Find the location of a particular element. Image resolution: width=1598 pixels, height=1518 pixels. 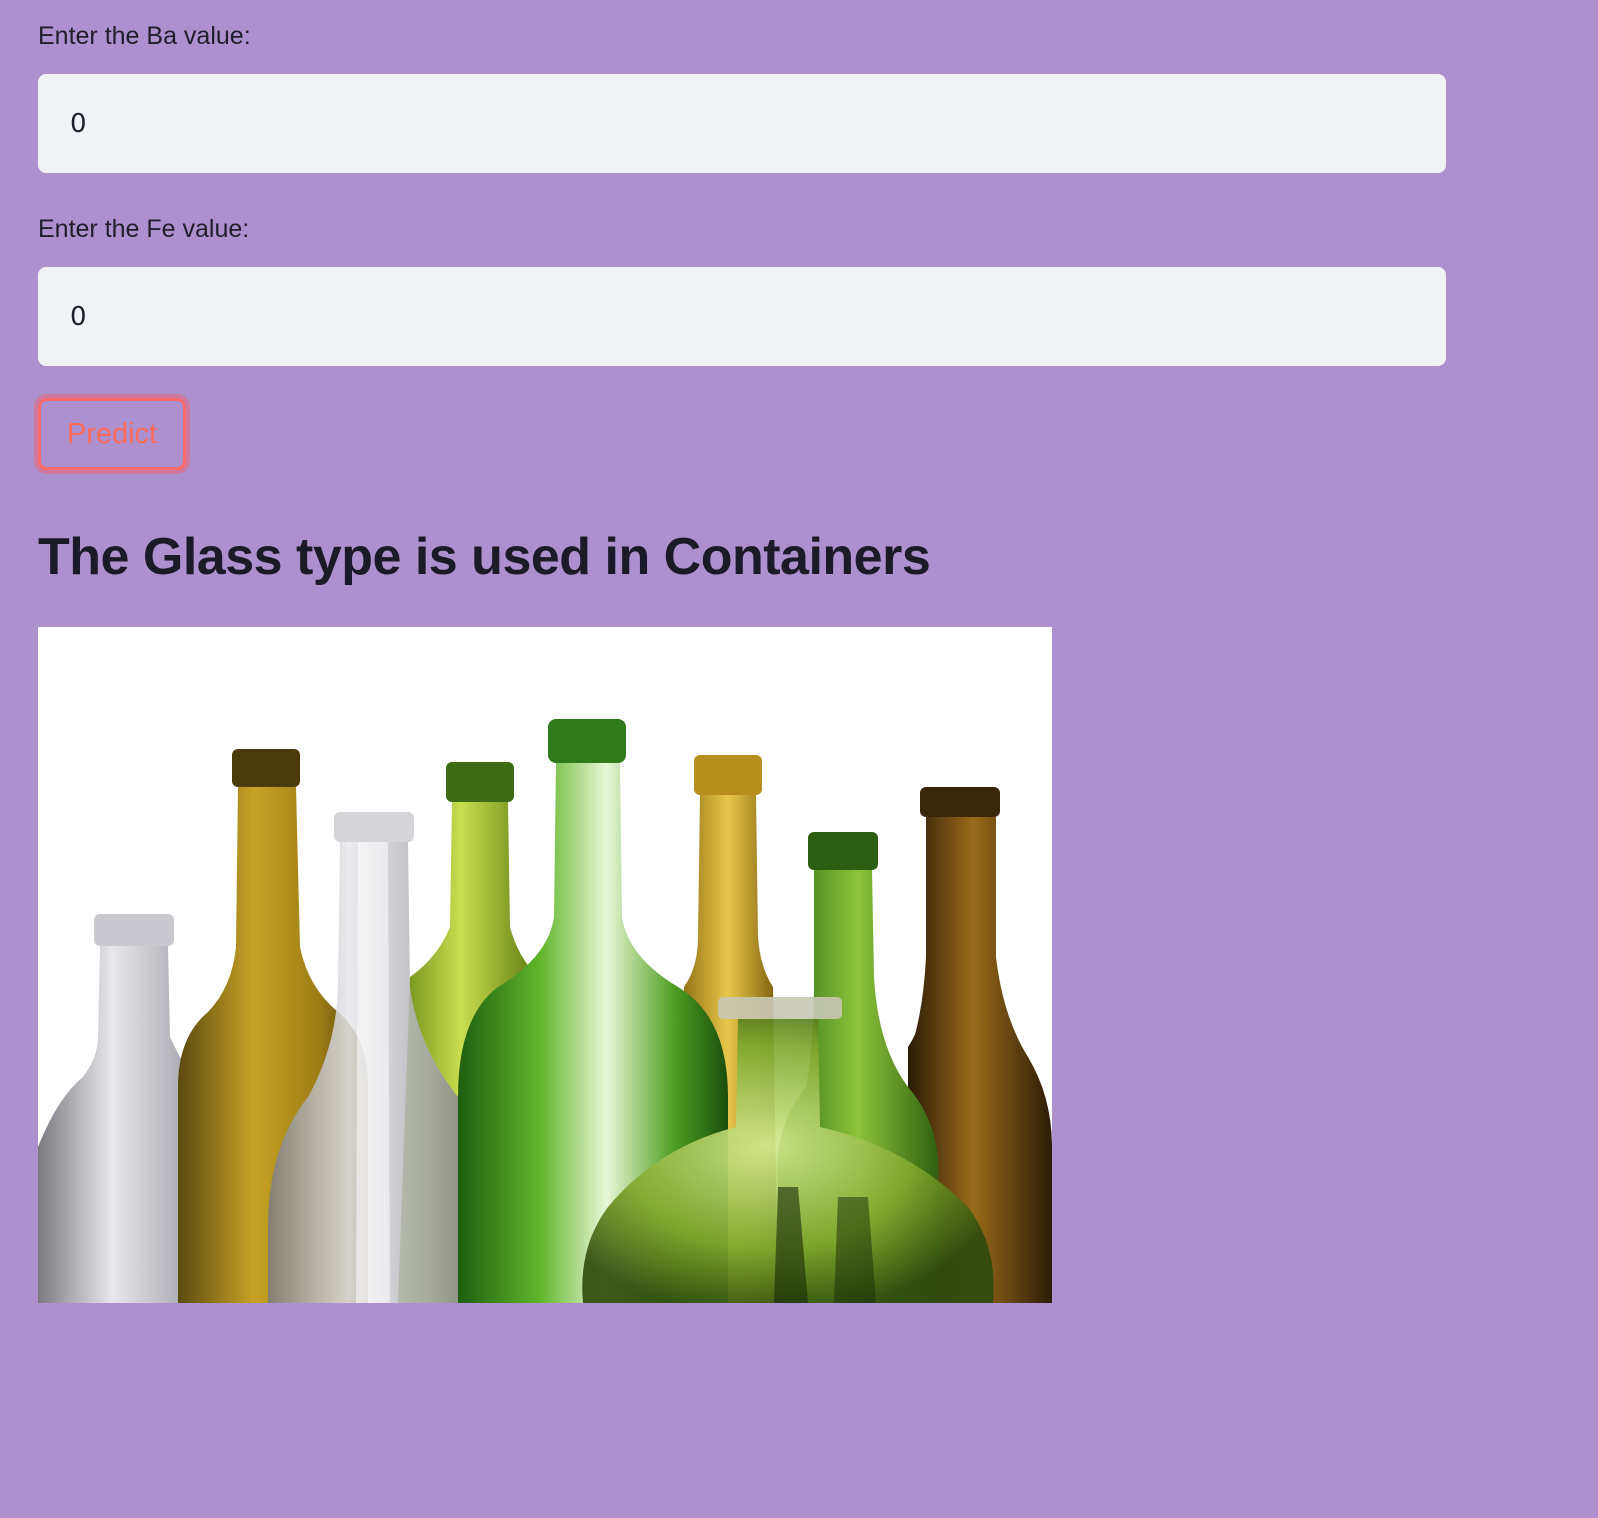

fe-label: Enter the Fe value: is located at coordinates (144, 229).